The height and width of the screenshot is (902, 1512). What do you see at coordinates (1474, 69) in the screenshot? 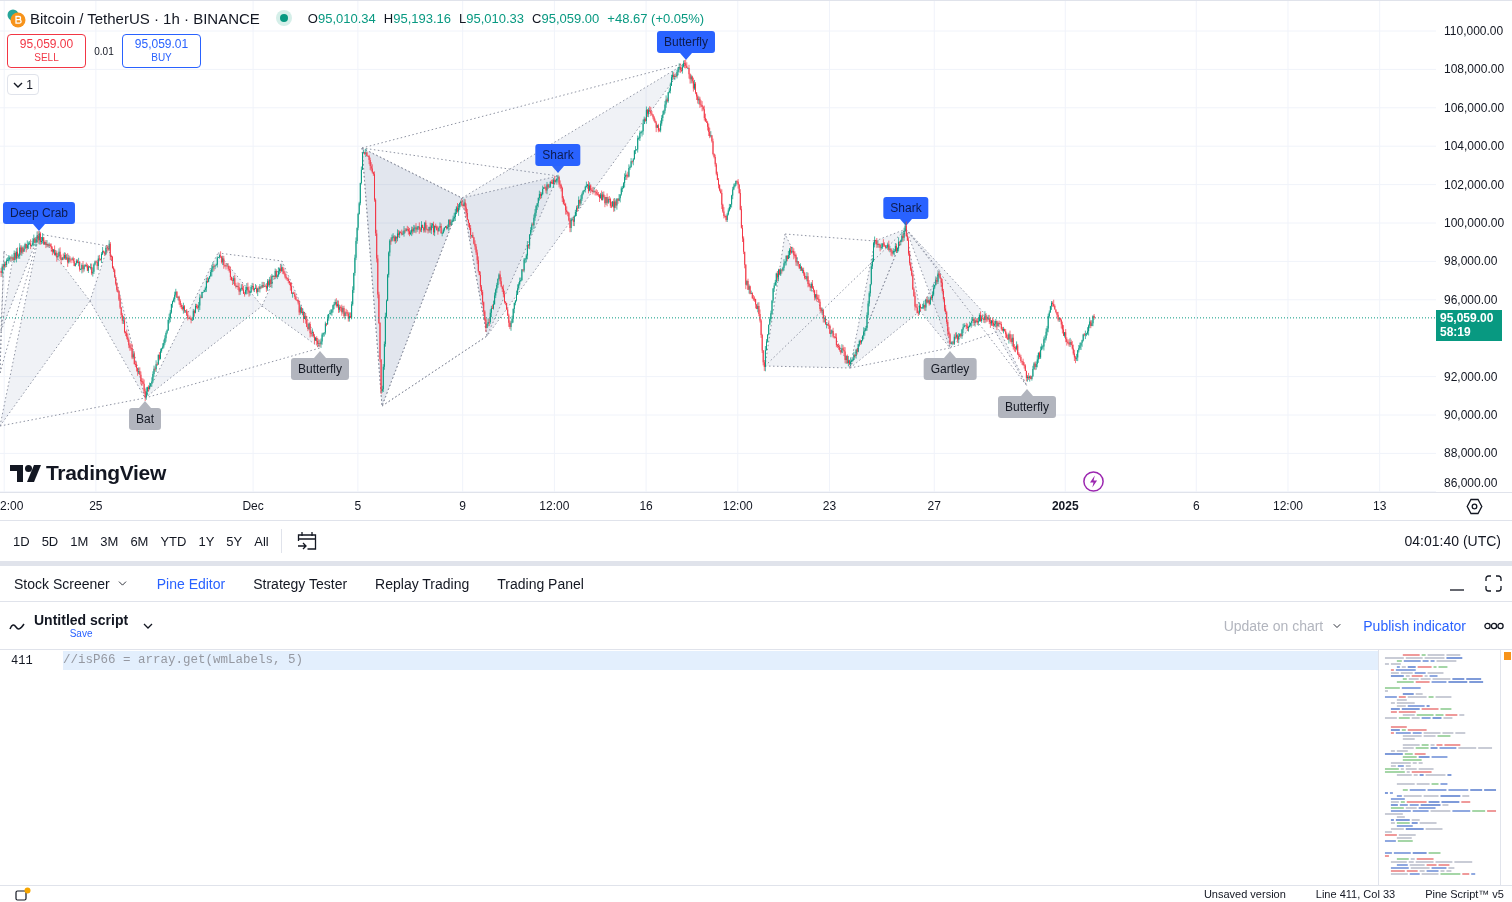
I see `price-axis-label: 108,000.00` at bounding box center [1474, 69].